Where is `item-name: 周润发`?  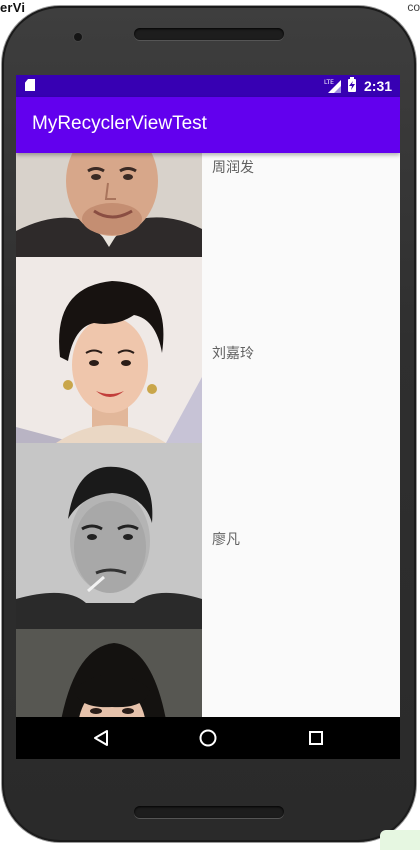 item-name: 周润发 is located at coordinates (233, 168).